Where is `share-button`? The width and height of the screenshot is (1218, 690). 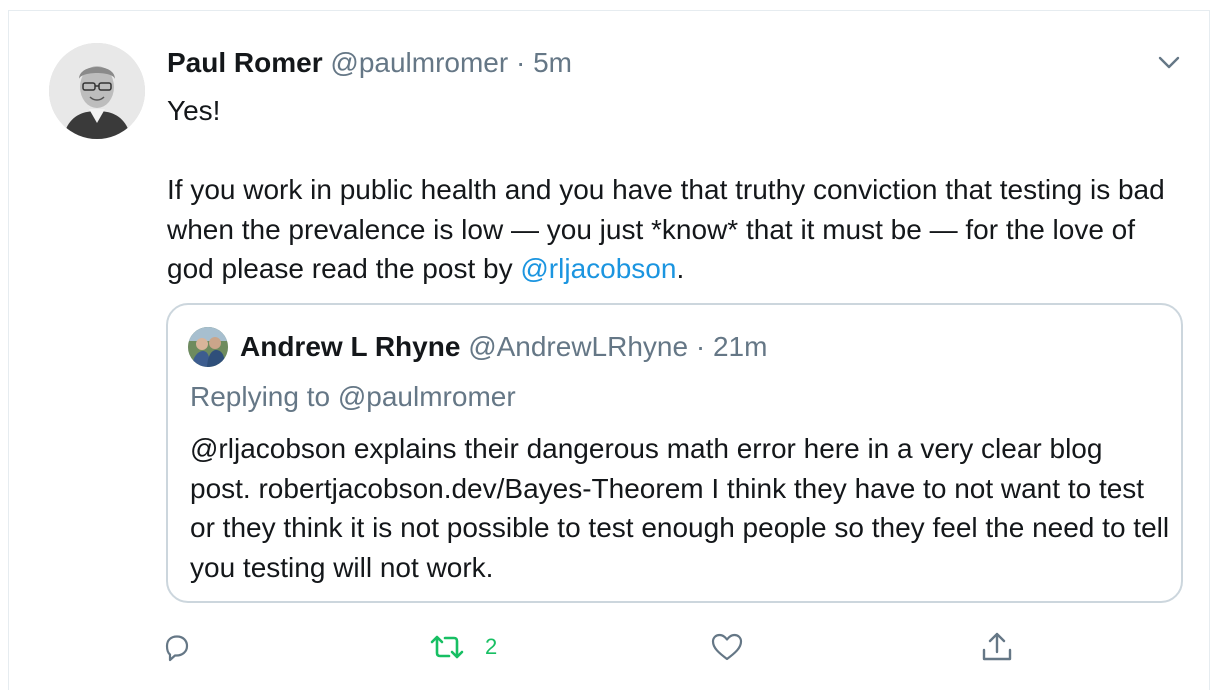
share-button is located at coordinates (997, 647).